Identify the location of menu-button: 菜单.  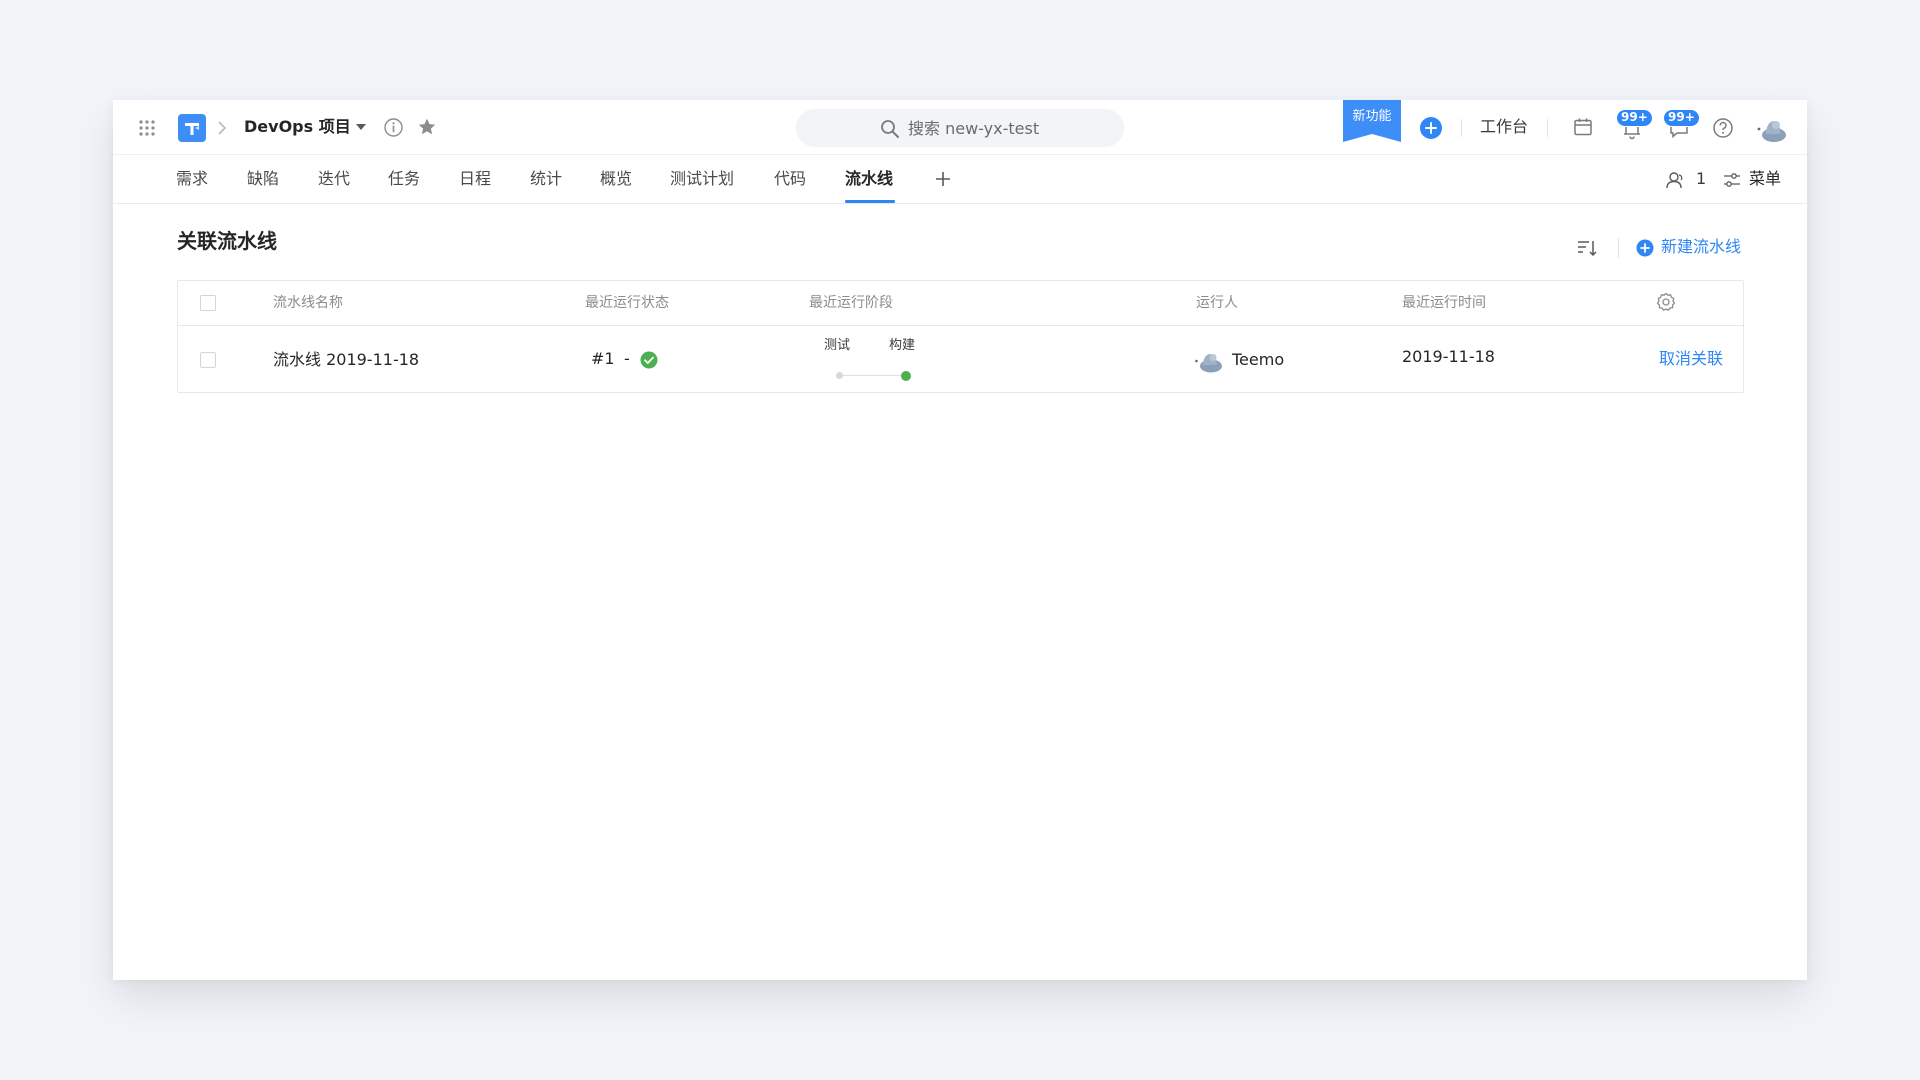
(1765, 179).